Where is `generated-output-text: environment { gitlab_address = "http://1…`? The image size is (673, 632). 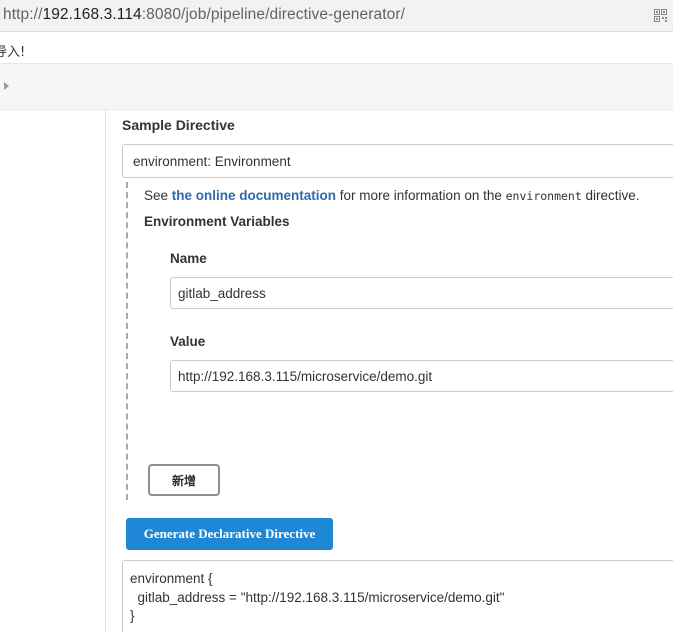 generated-output-text: environment { gitlab_address = "http://1… is located at coordinates (317, 597).